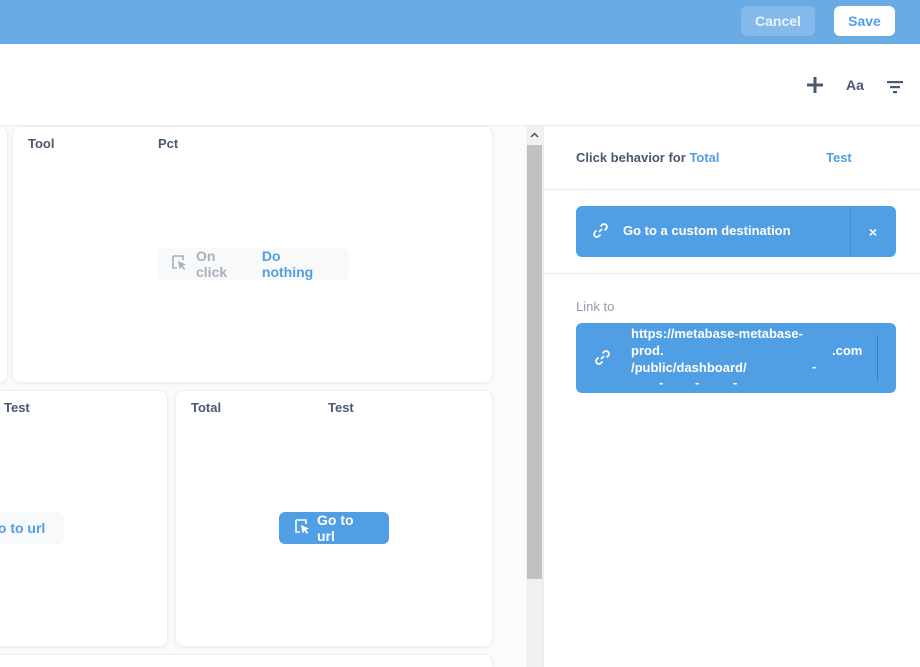 This screenshot has width=920, height=667. Describe the element at coordinates (815, 87) in the screenshot. I see `plus-icon` at that location.